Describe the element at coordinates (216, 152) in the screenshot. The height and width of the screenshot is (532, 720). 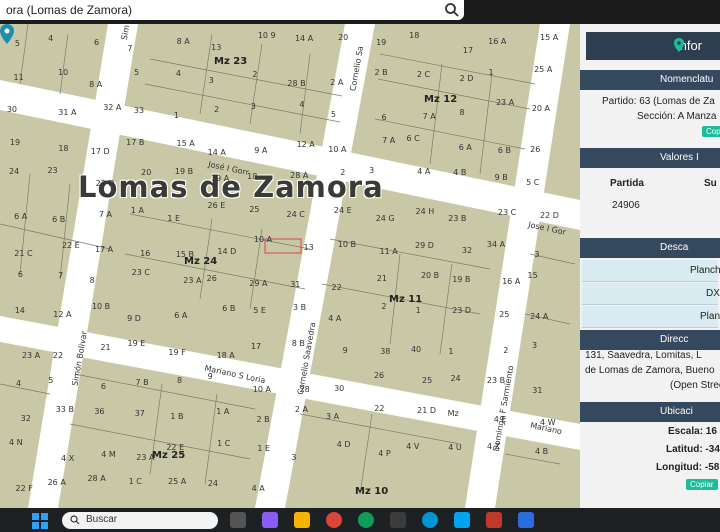
I see `parcel-number: 14 A` at that location.